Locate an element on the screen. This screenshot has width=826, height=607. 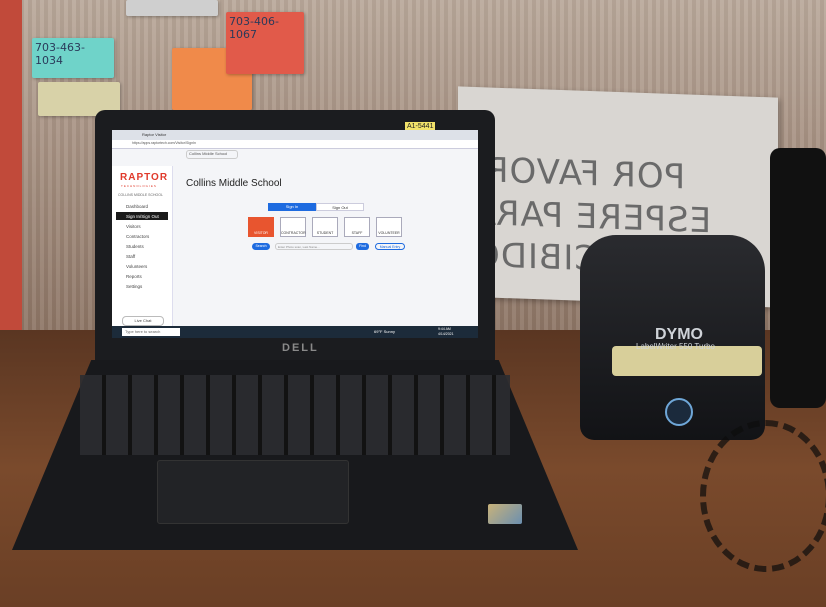
sidebar-item-label: Dashboard is located at coordinates (137, 206).